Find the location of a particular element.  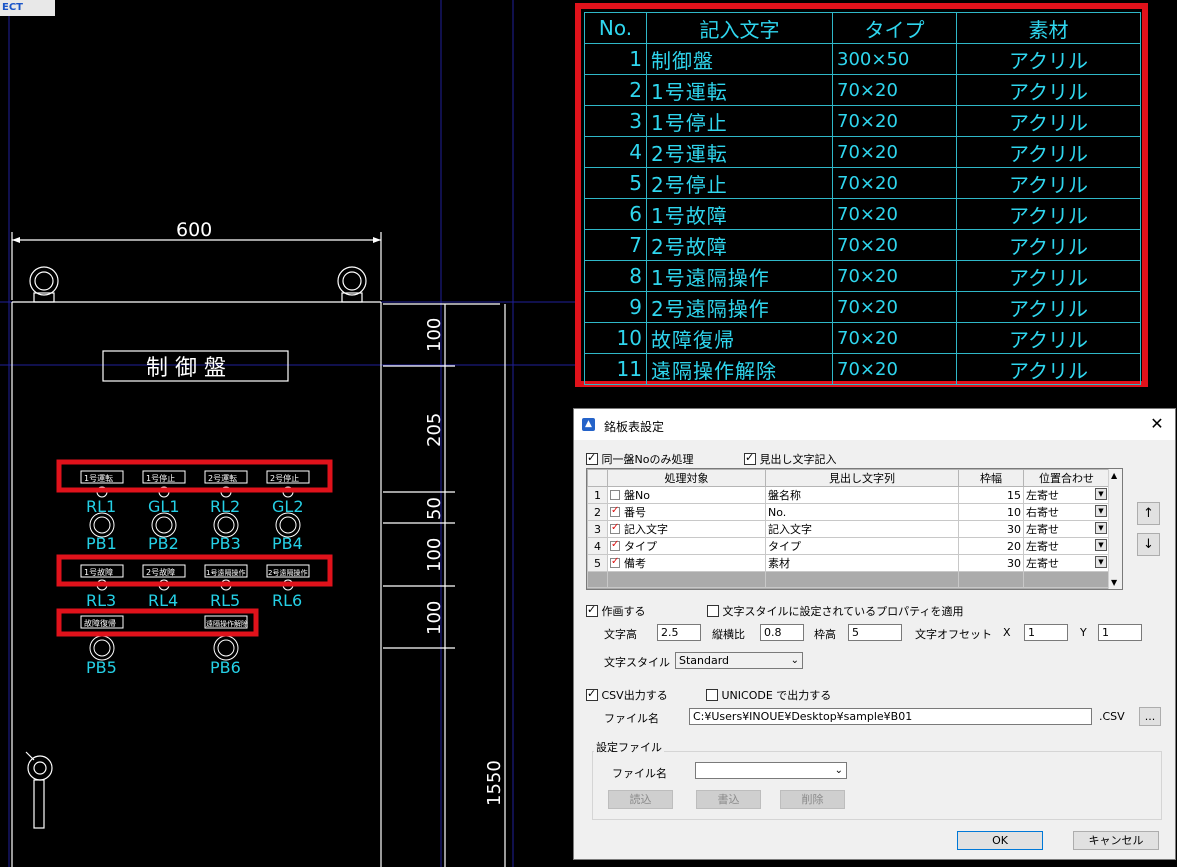

grid-cell-align: 右寄せ ▼ is located at coordinates (1066, 512).